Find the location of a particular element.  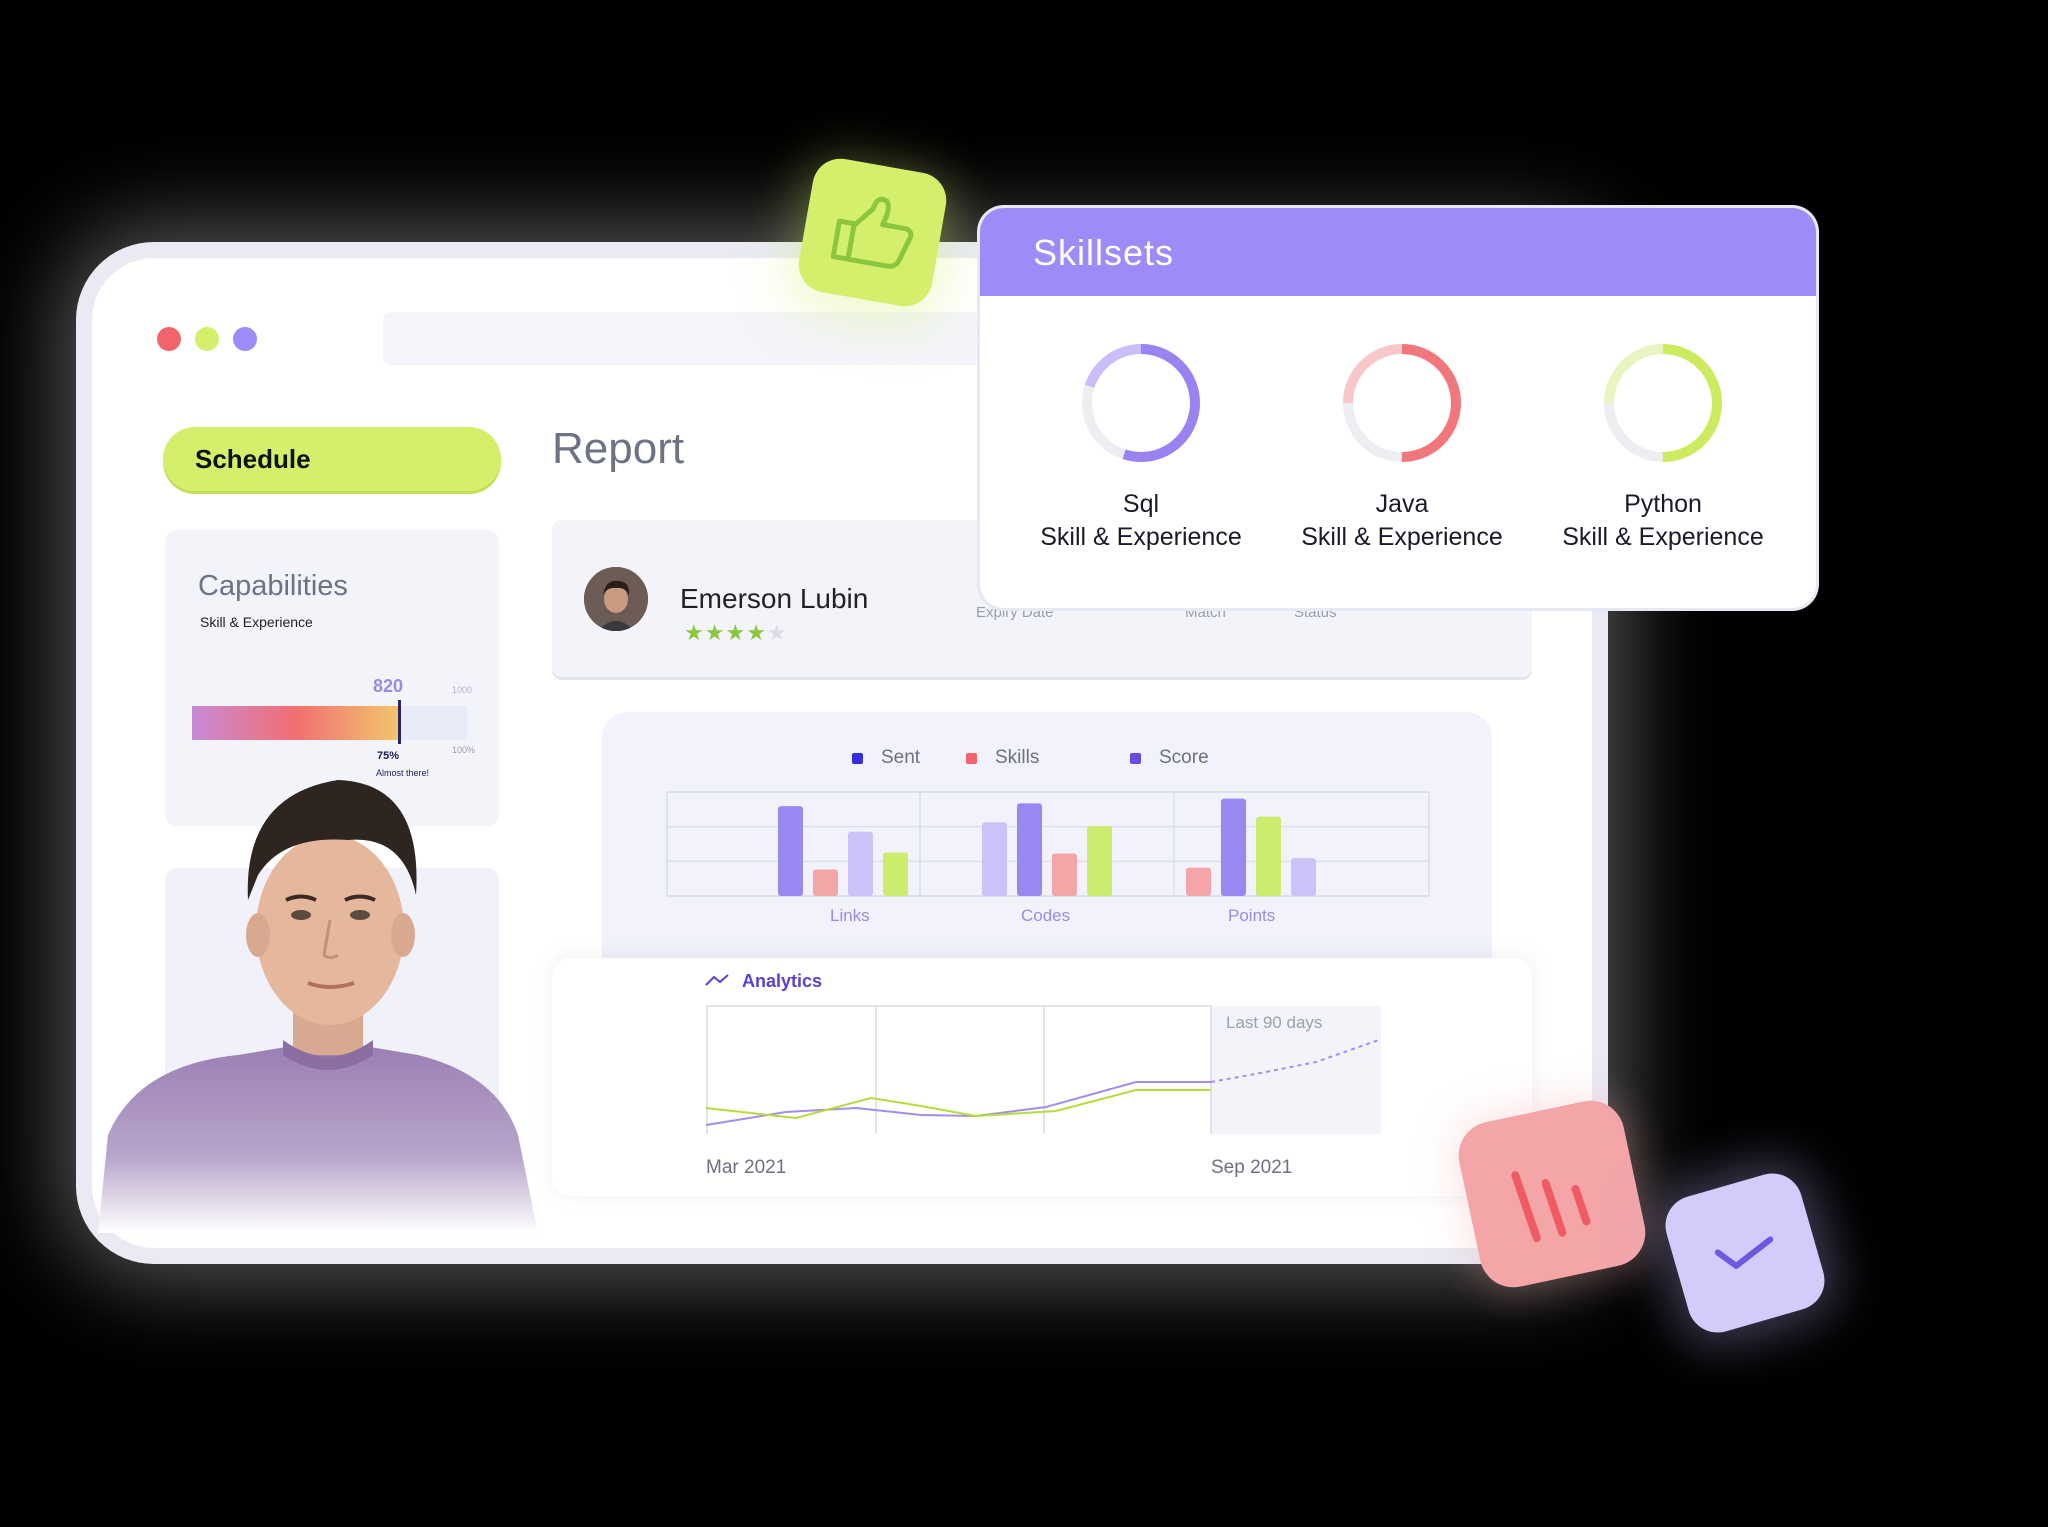

star-empty-icon: ★ is located at coordinates (777, 632).